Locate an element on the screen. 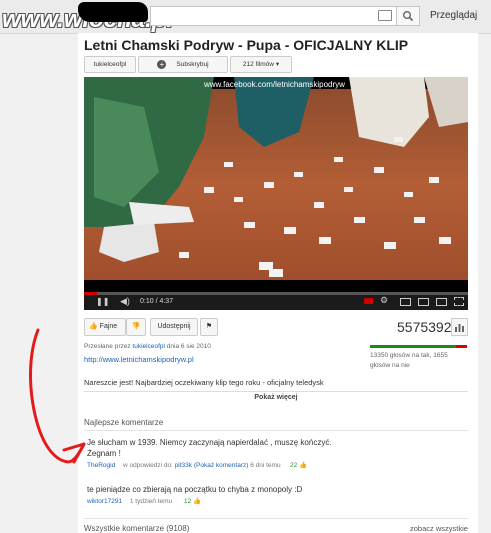  subscribe-label: Subskrybuj is located at coordinates (192, 64).